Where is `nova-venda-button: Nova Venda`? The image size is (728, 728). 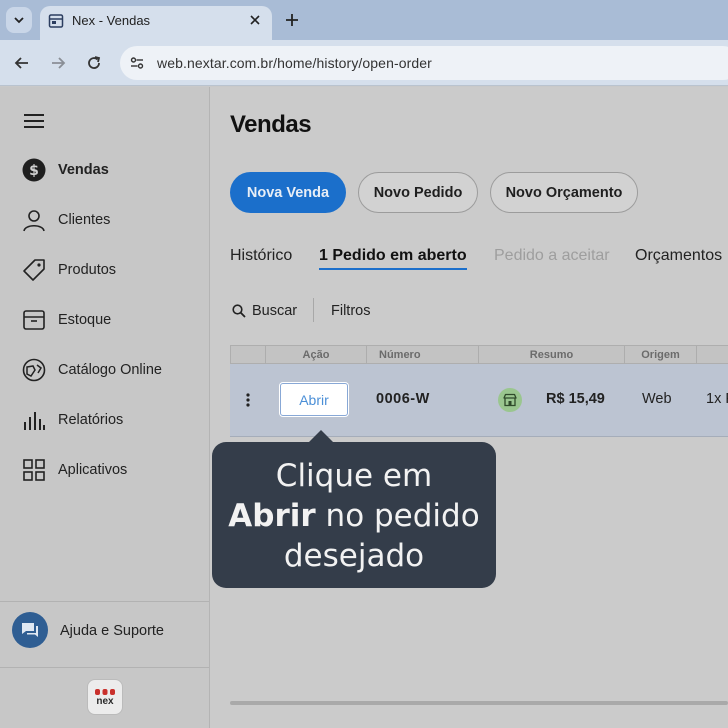
nova-venda-button: Nova Venda is located at coordinates (288, 192).